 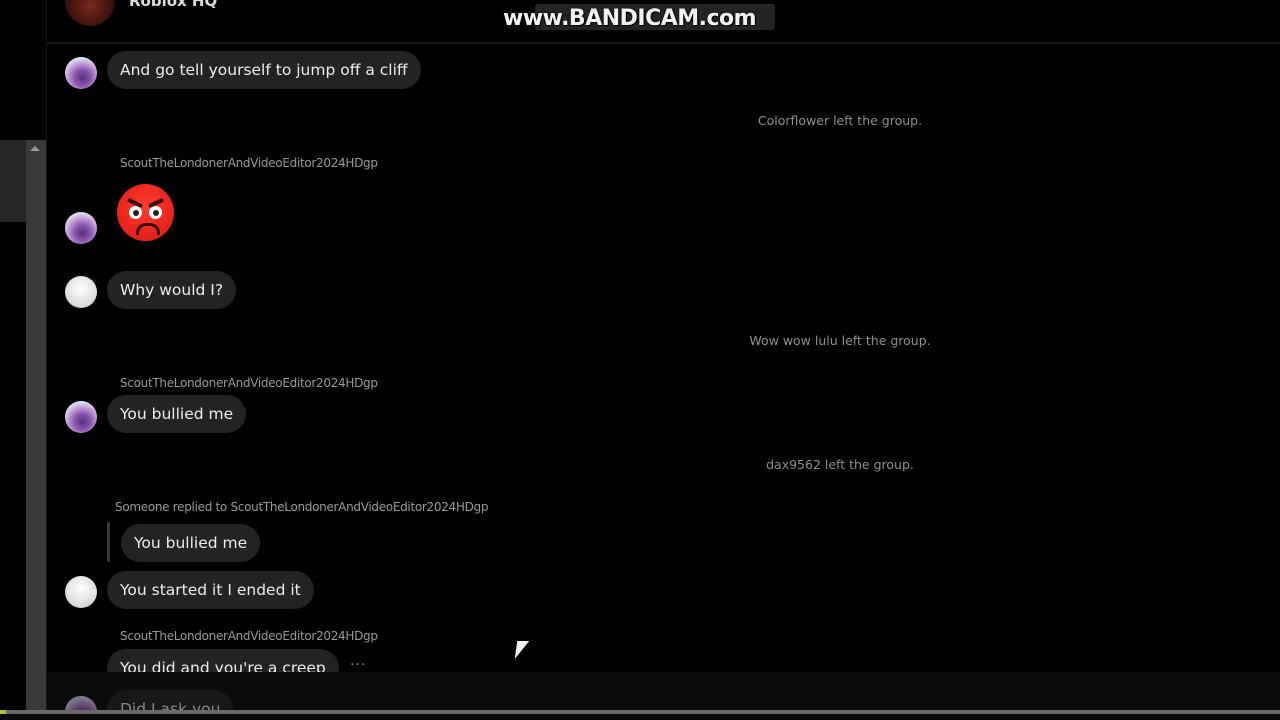 I want to click on message-bubble: You started it I ended it, so click(x=210, y=590).